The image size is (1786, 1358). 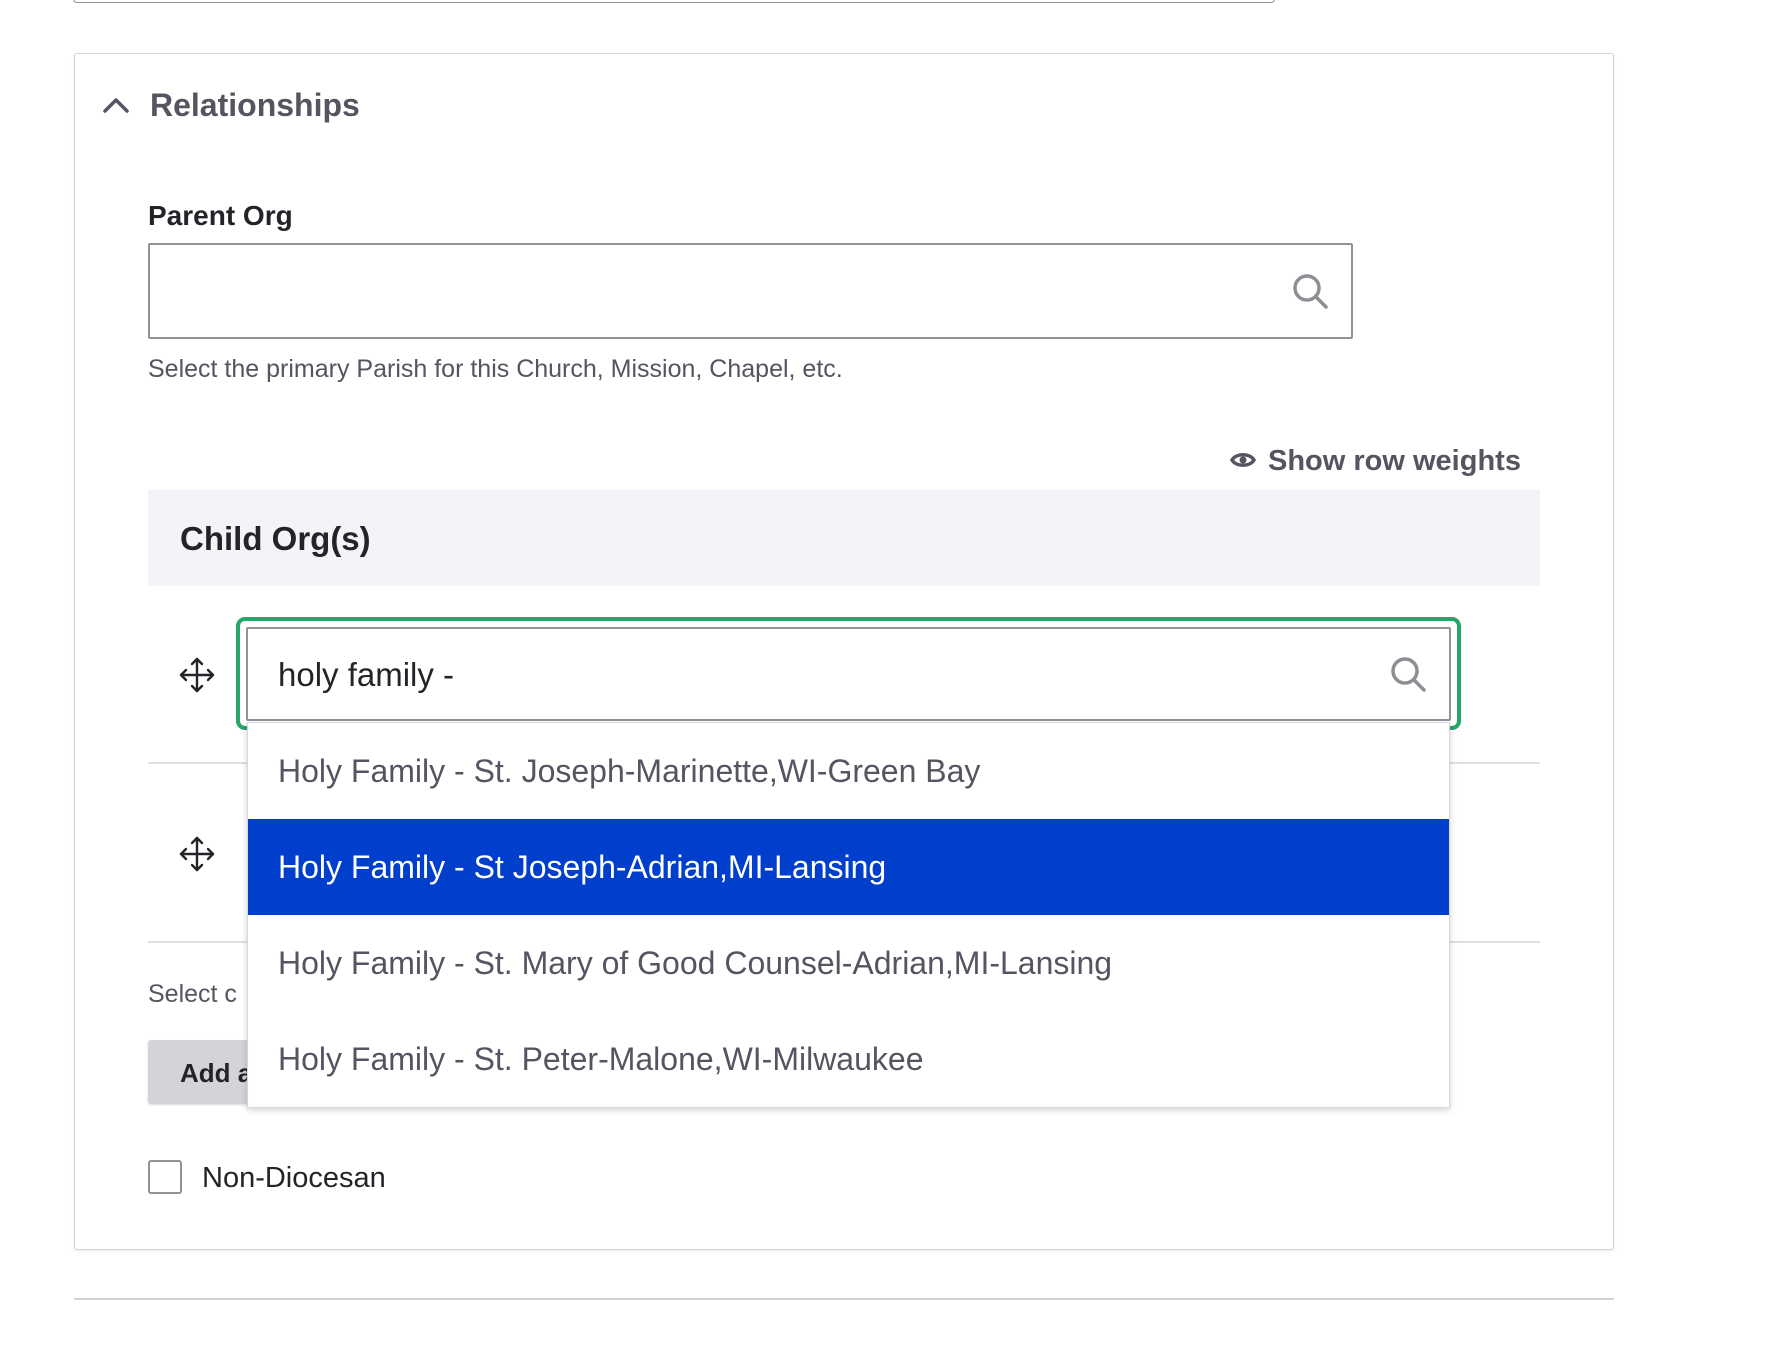 What do you see at coordinates (844, 1299) in the screenshot?
I see `section-divider` at bounding box center [844, 1299].